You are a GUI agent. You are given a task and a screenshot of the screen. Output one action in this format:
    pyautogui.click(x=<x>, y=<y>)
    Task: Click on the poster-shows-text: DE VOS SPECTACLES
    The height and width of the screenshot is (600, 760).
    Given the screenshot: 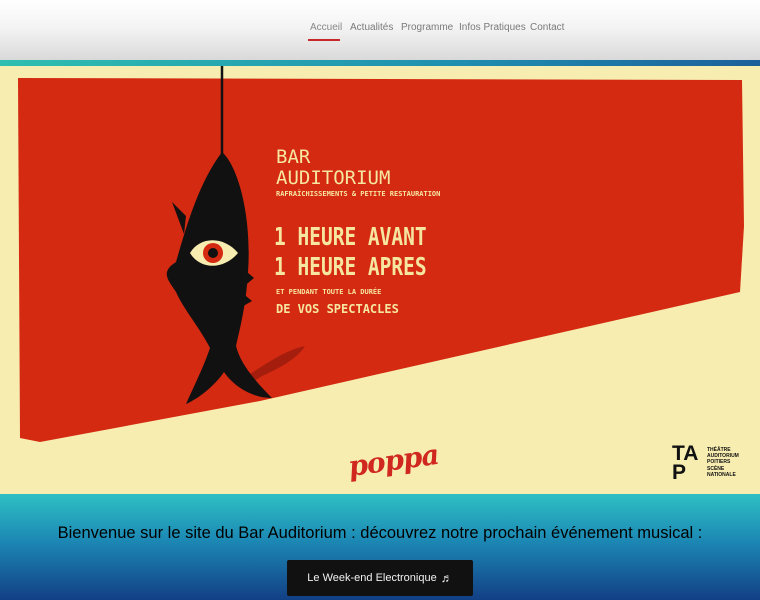 What is the action you would take?
    pyautogui.click(x=337, y=309)
    